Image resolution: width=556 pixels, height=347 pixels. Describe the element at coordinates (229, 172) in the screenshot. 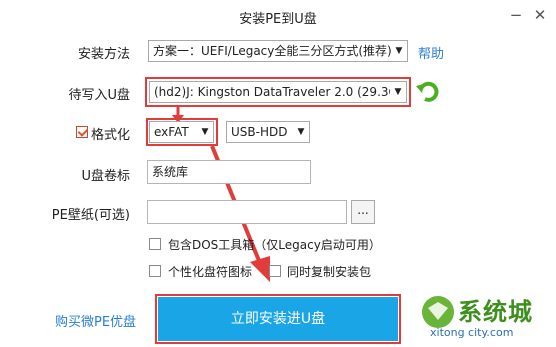

I see `volume-input: 系统库` at that location.